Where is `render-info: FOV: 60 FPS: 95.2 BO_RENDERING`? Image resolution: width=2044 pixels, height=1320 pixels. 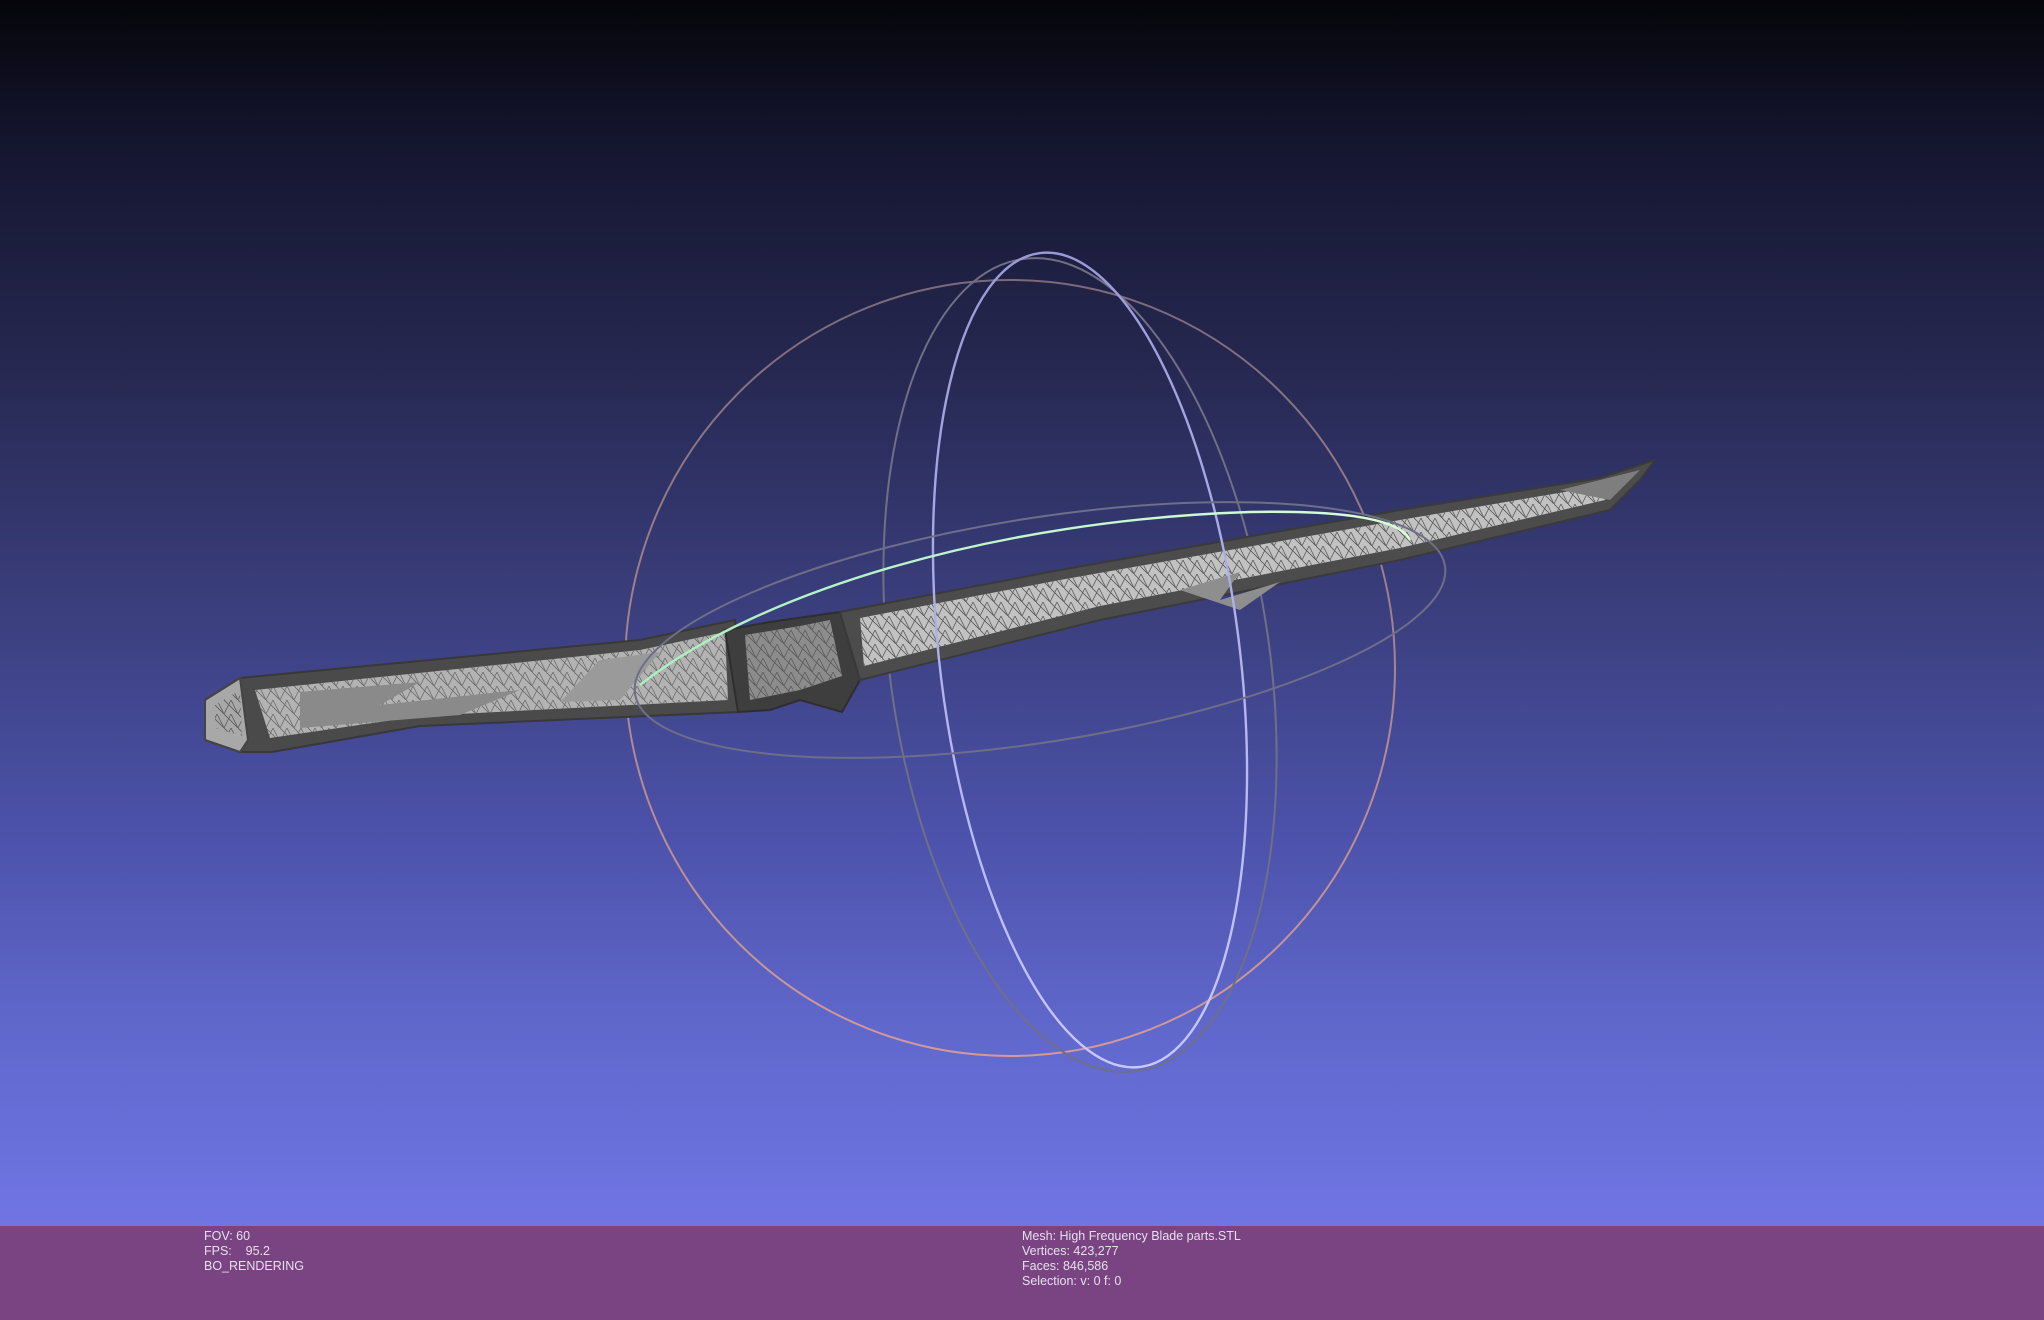 render-info: FOV: 60 FPS: 95.2 BO_RENDERING is located at coordinates (254, 1251).